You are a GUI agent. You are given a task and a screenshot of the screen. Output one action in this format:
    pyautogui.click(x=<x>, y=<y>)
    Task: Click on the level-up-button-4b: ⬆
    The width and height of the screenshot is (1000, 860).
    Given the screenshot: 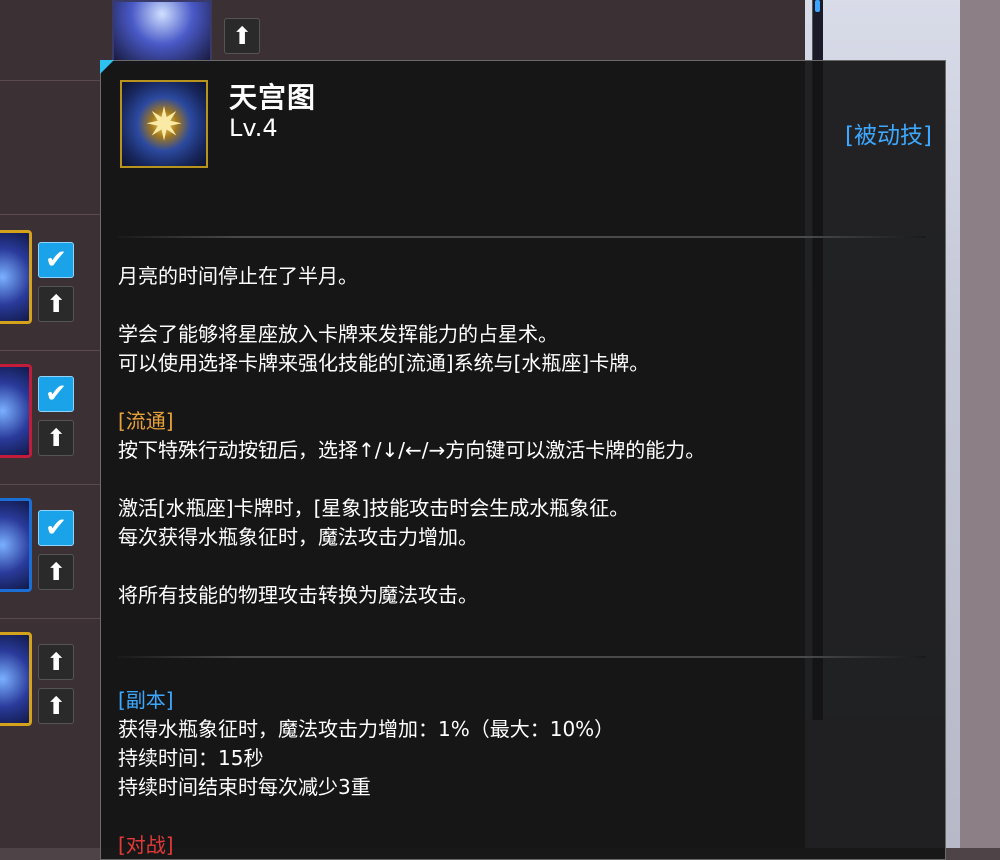 What is the action you would take?
    pyautogui.click(x=56, y=706)
    